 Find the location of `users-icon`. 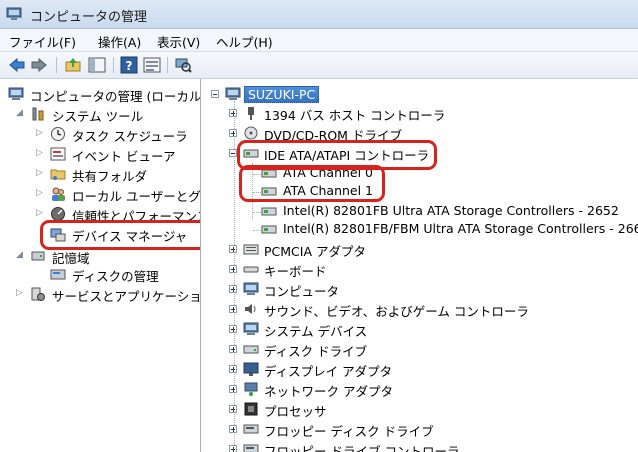

users-icon is located at coordinates (58, 194).